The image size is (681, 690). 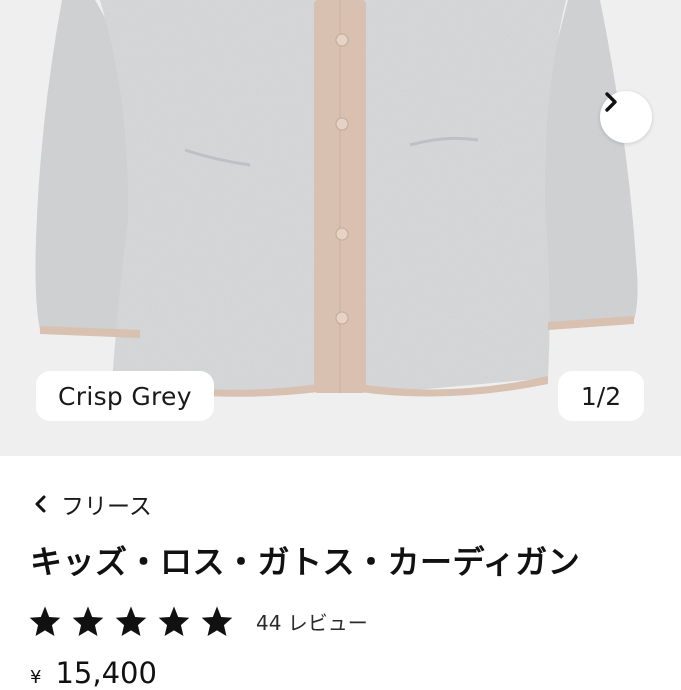 I want to click on star-rating, so click(x=131, y=621).